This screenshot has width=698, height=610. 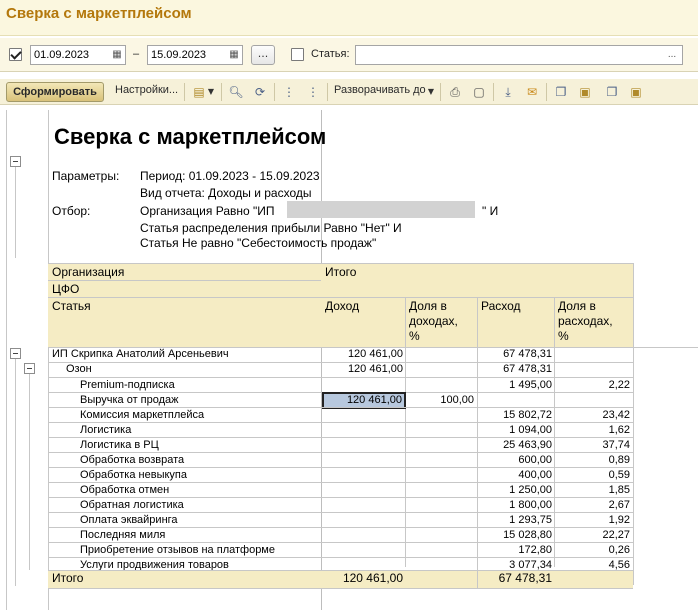 I want to click on article-row-expense-share: 2,67, so click(x=619, y=505).